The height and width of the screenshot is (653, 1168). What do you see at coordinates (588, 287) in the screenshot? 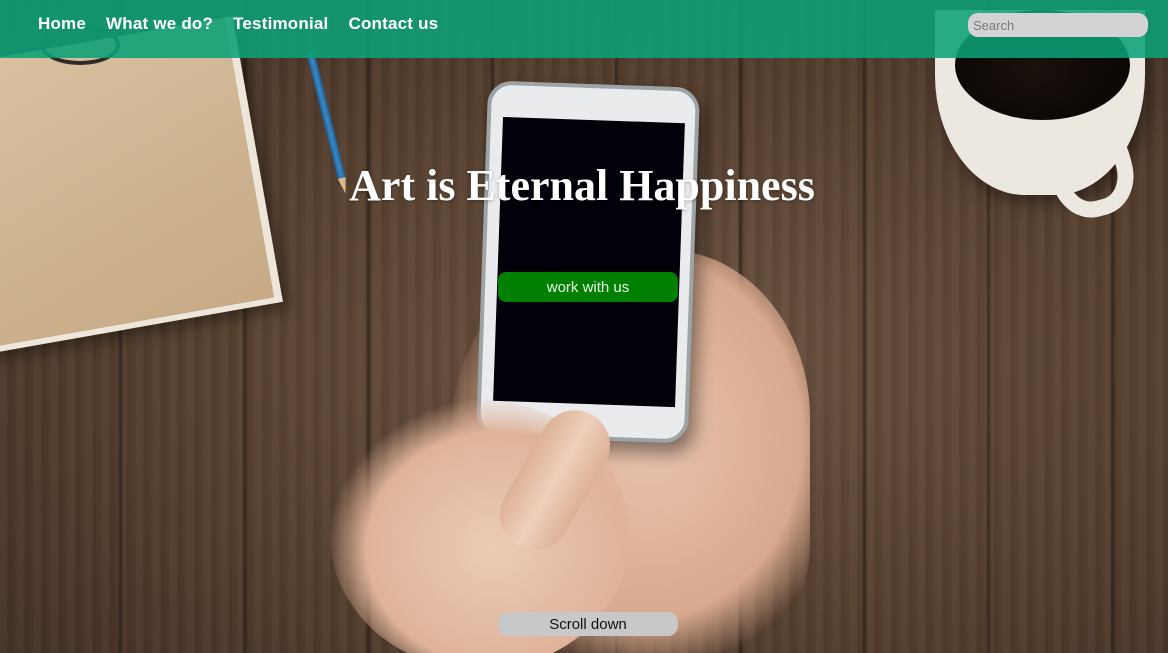
I see `work-with-us-button: work with us` at bounding box center [588, 287].